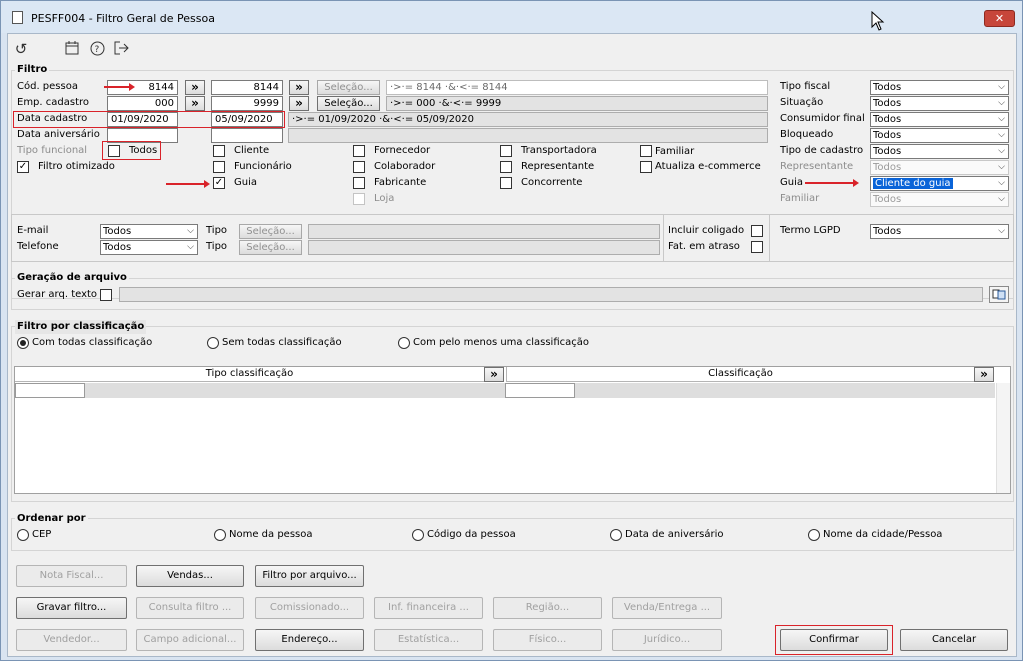 The width and height of the screenshot is (1023, 661). Describe the element at coordinates (814, 535) in the screenshot. I see `order-cidade-radio` at that location.